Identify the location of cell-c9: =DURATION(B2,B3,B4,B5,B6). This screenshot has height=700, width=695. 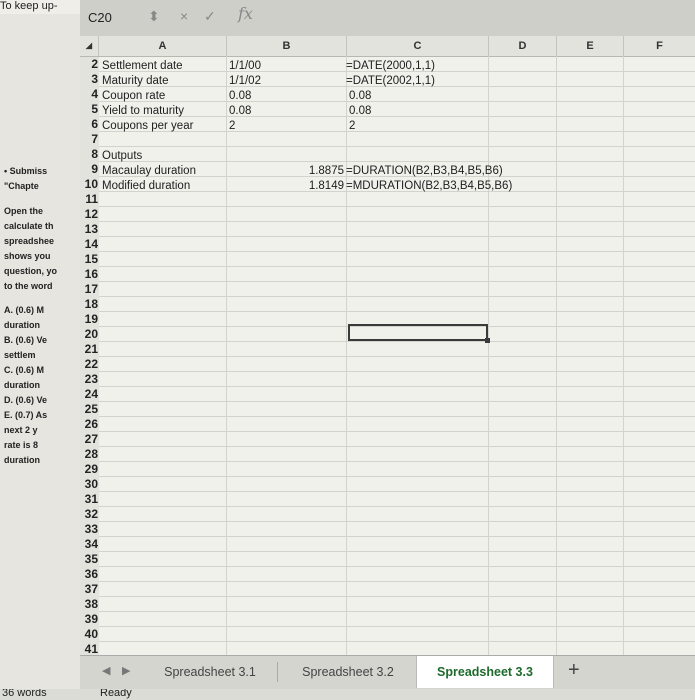
(424, 171).